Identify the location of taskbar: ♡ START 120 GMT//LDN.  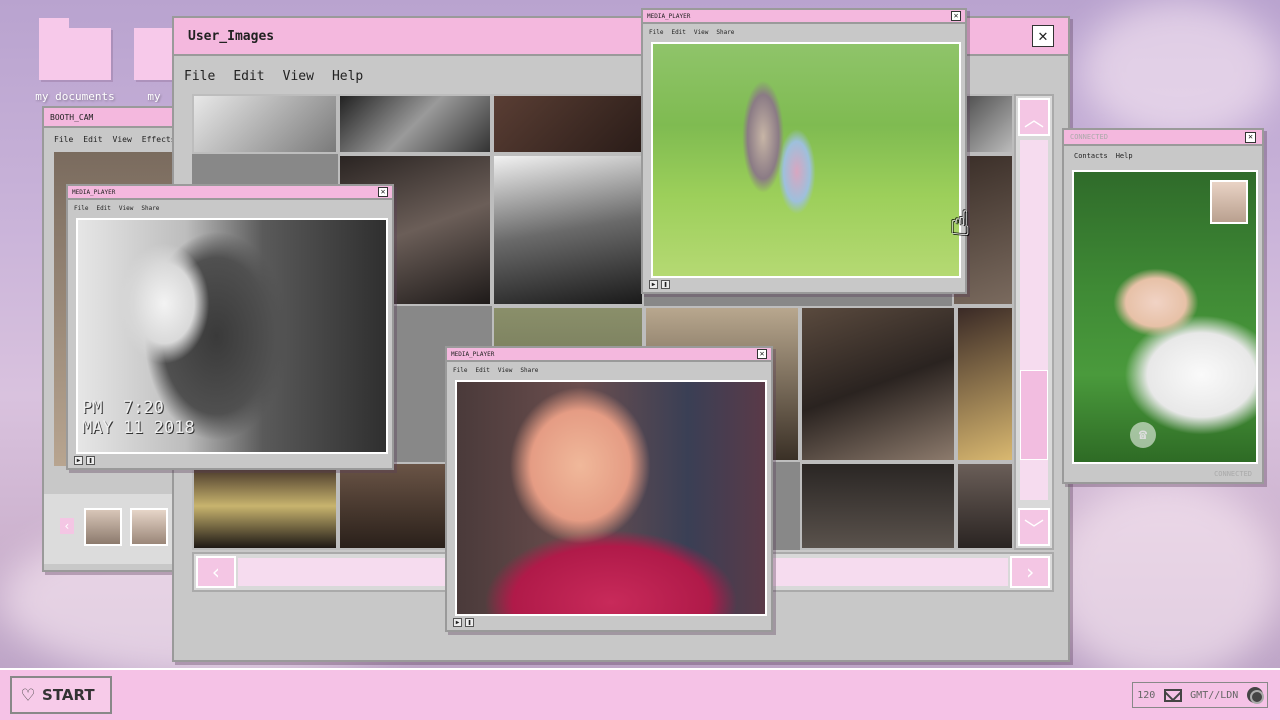
(640, 694).